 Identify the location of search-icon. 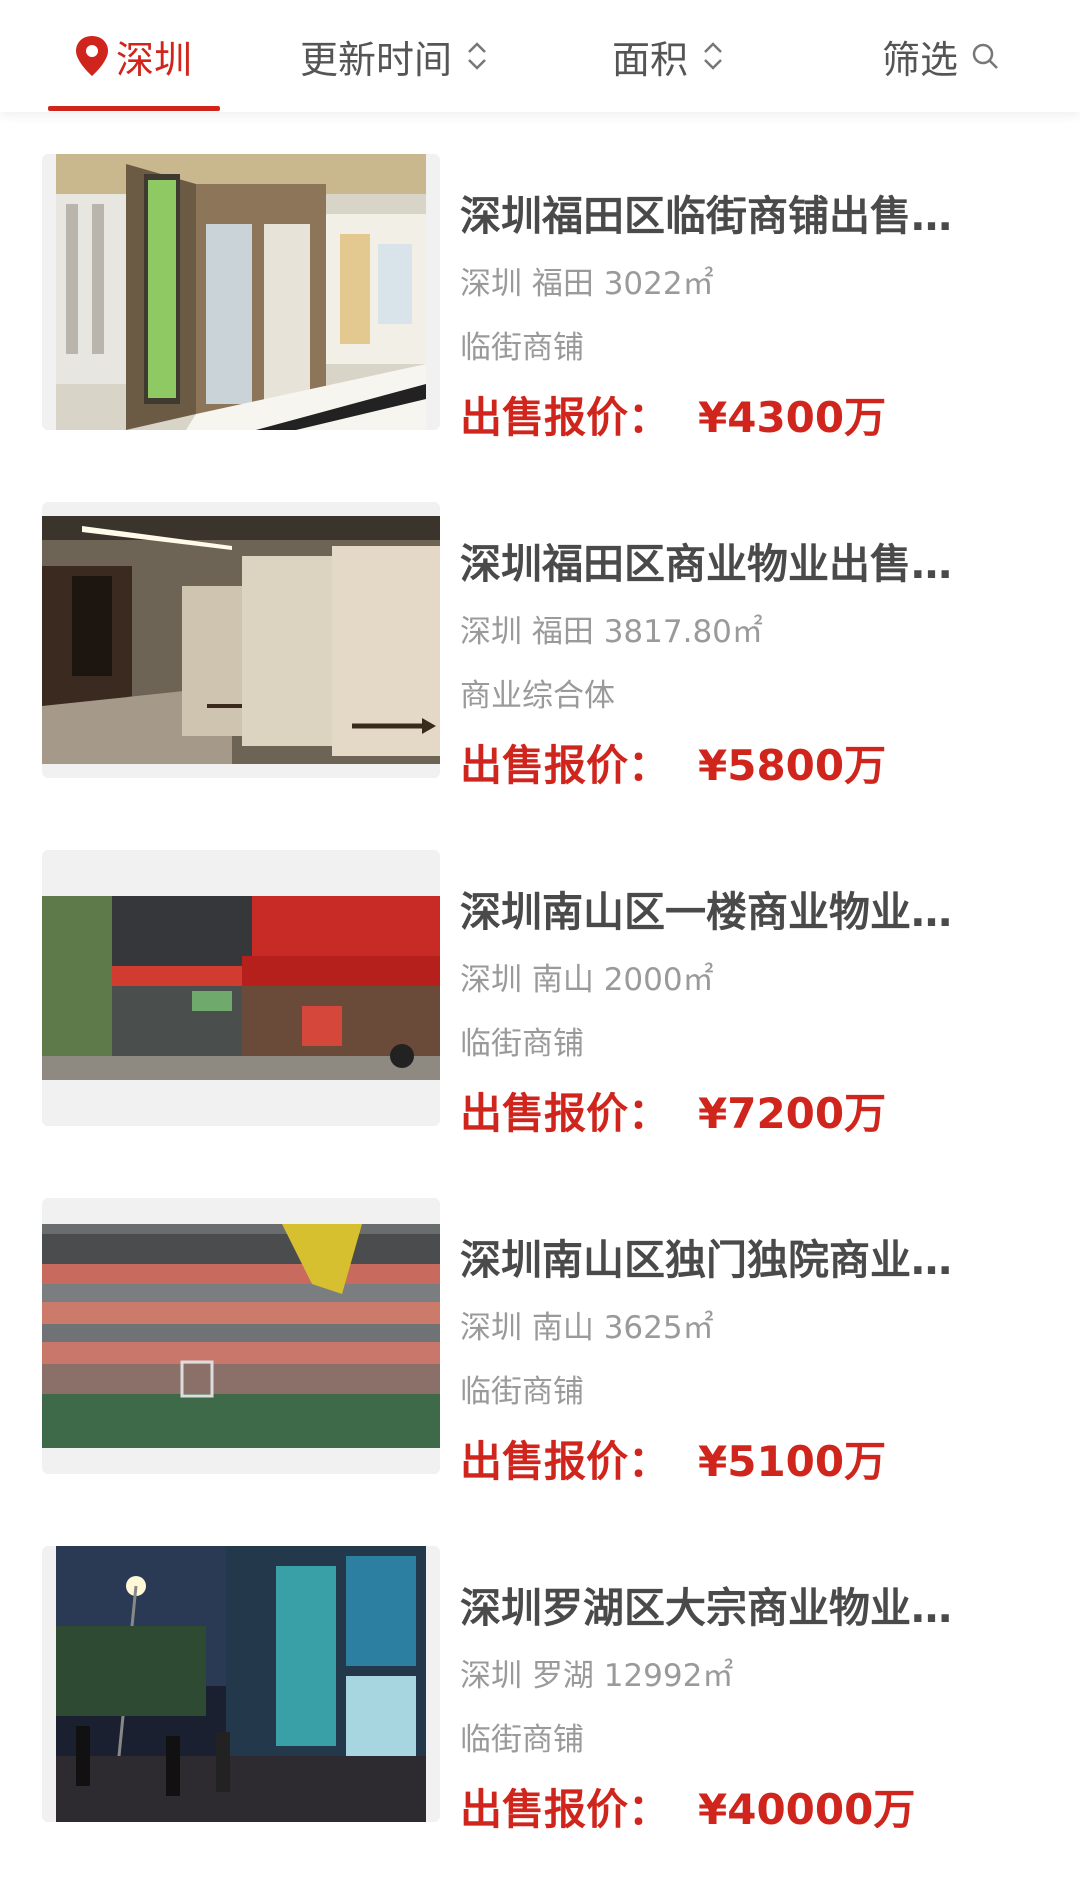
(985, 56).